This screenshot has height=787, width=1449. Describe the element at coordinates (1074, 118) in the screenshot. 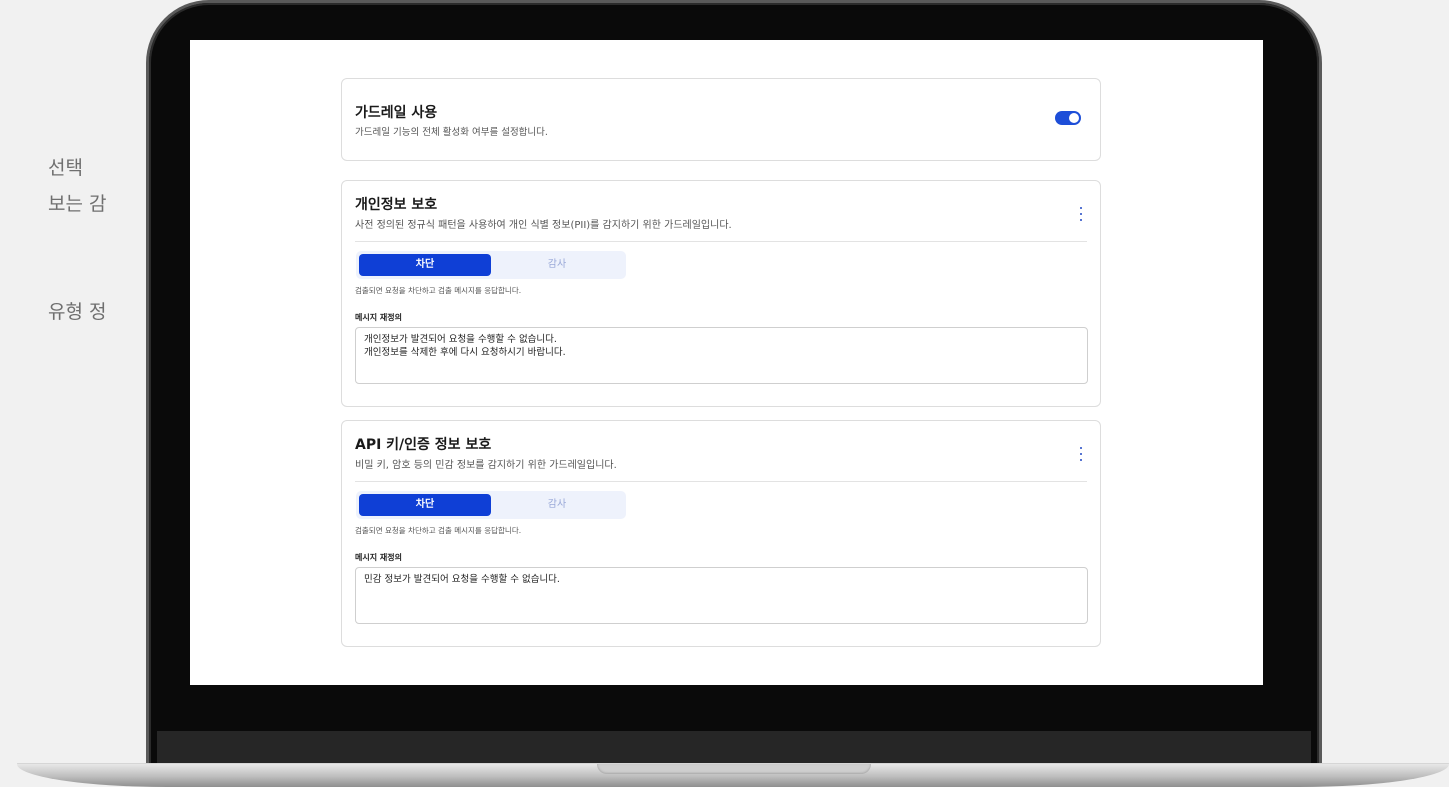

I see `toggle-knob` at that location.